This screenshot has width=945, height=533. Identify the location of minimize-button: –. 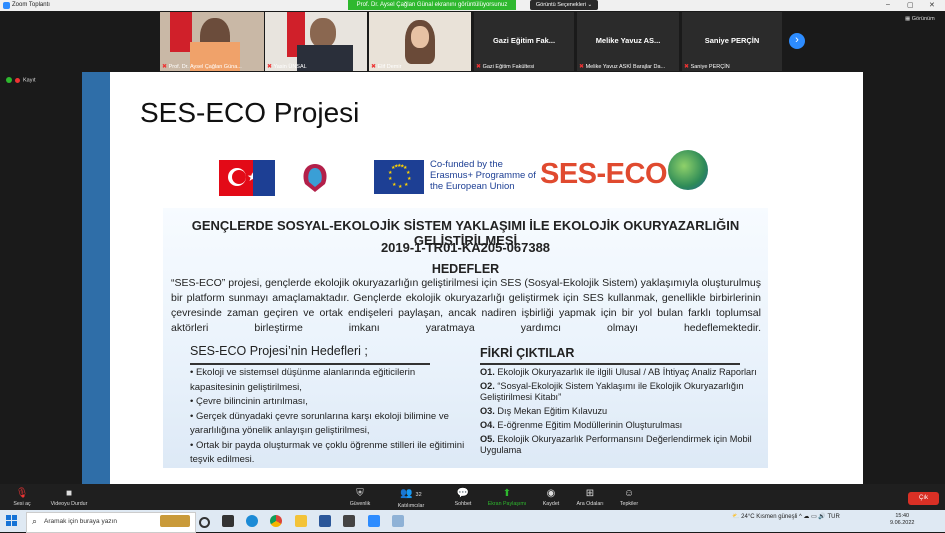
(888, 4).